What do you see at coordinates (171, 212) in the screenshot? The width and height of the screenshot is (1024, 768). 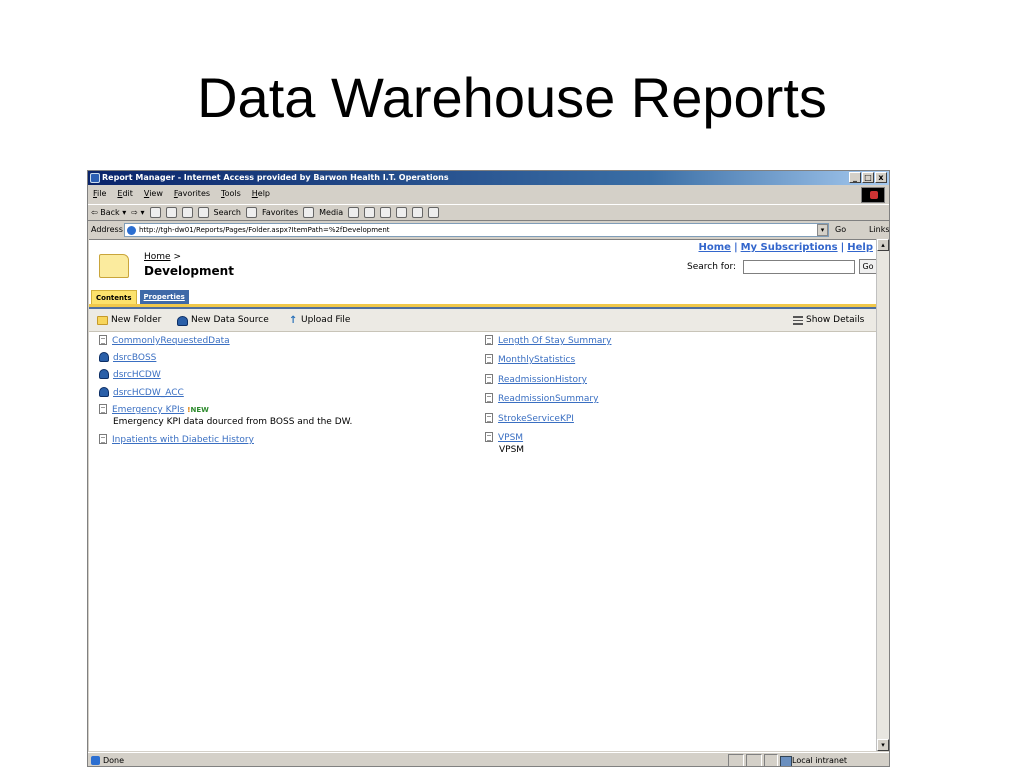 I see `refresh-icon` at bounding box center [171, 212].